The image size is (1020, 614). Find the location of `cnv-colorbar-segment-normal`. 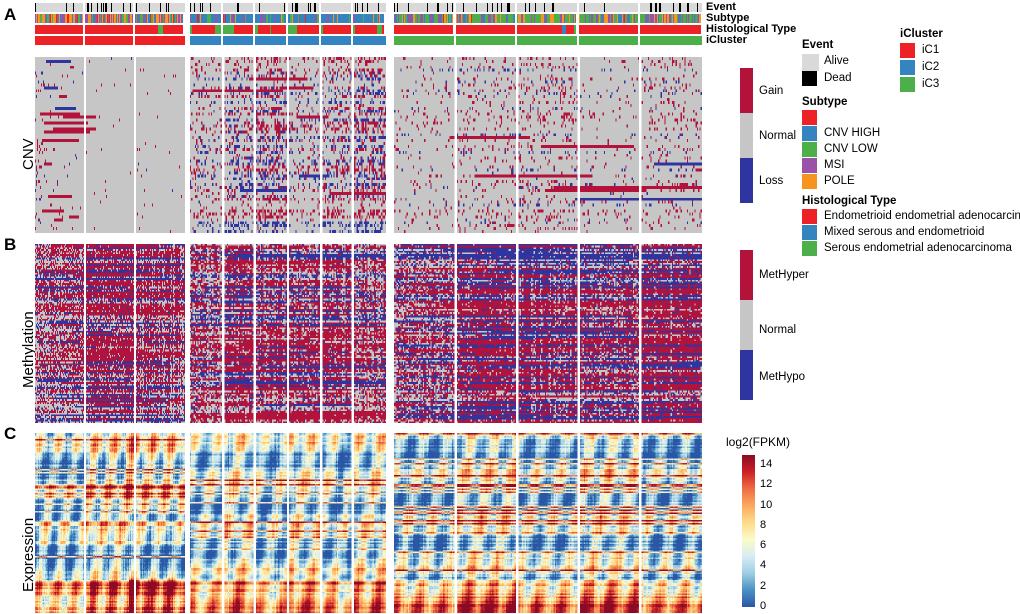

cnv-colorbar-segment-normal is located at coordinates (746, 135).